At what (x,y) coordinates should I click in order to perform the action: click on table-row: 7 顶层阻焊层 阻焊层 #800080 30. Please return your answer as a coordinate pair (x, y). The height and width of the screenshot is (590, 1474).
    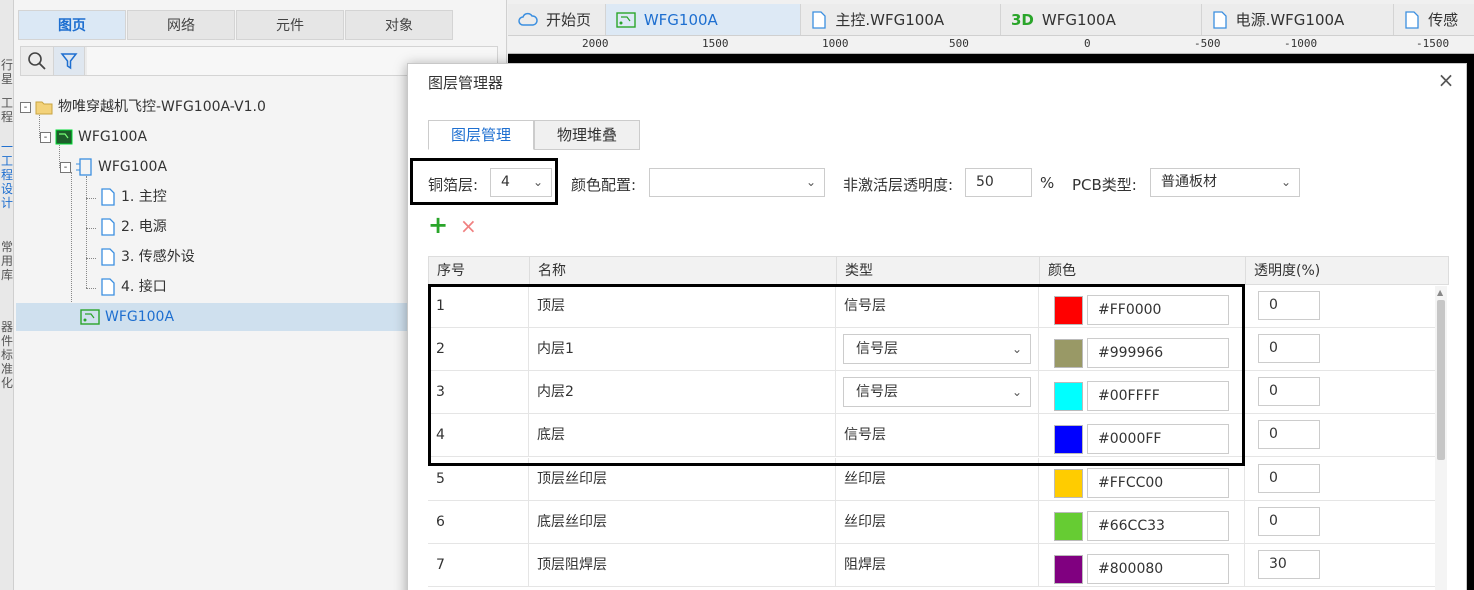
    Looking at the image, I should click on (933, 565).